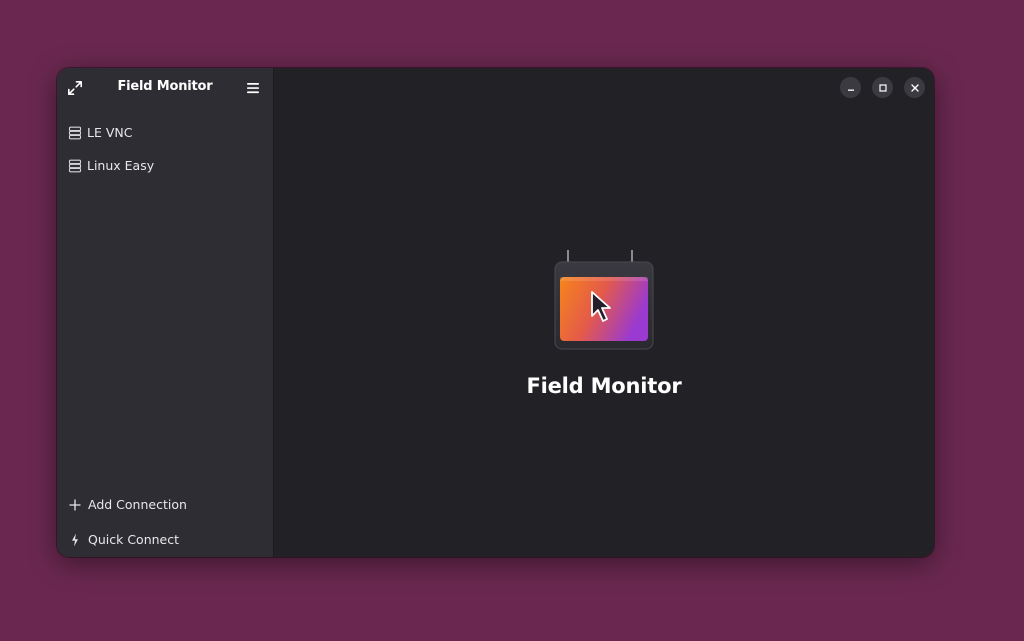  I want to click on maximize-button, so click(882, 87).